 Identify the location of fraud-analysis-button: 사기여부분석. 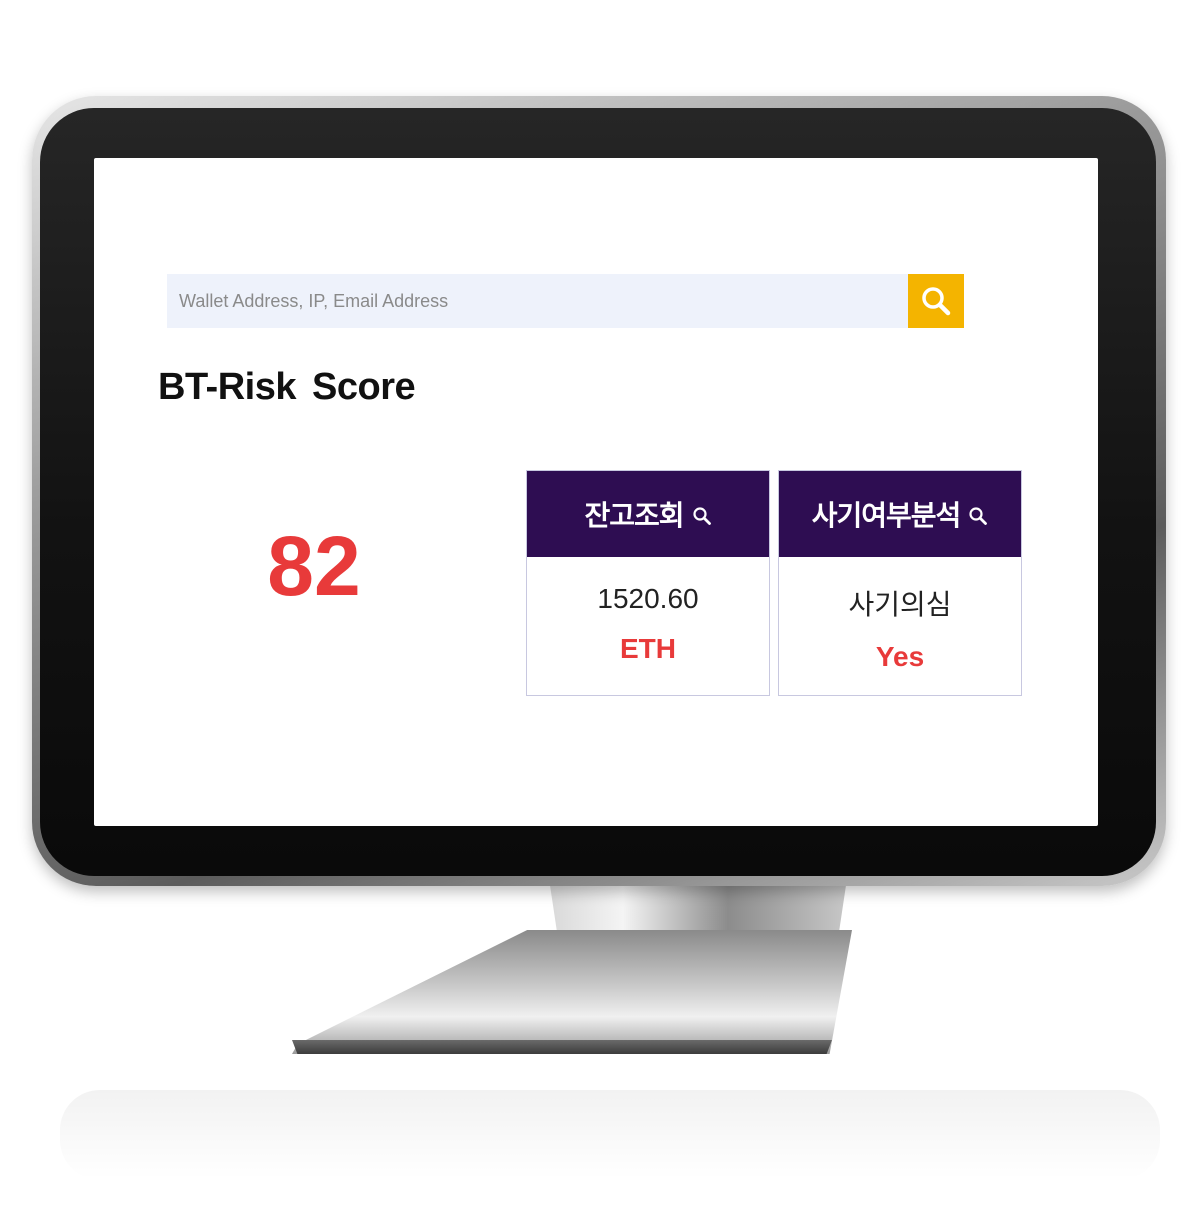
(900, 514).